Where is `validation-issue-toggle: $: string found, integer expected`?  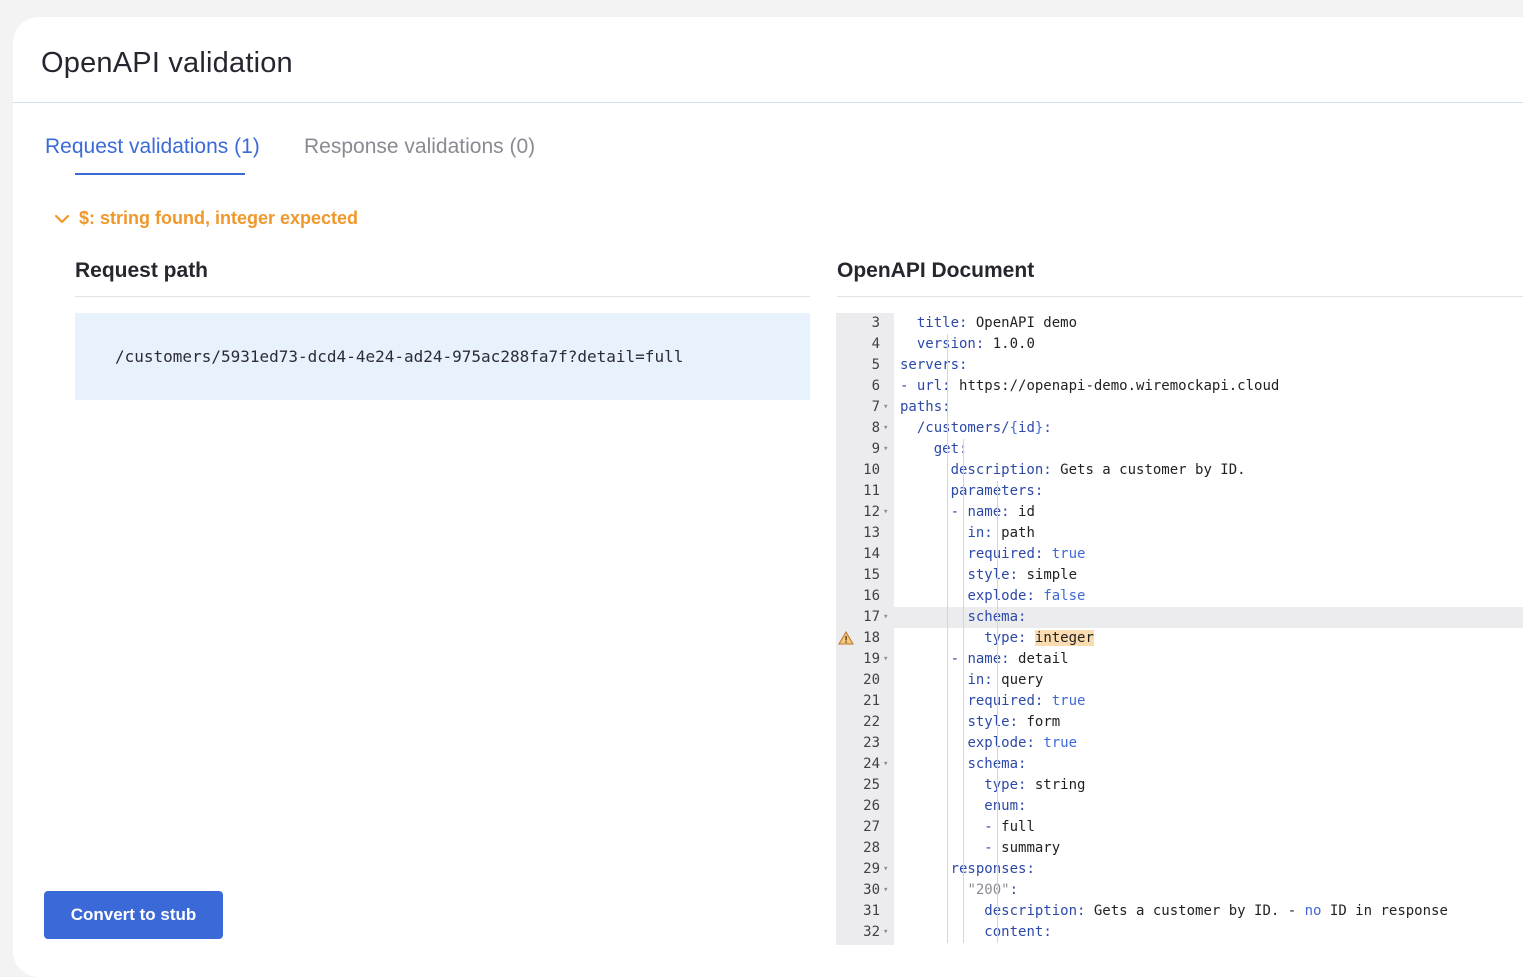
validation-issue-toggle: $: string found, integer expected is located at coordinates (205, 218).